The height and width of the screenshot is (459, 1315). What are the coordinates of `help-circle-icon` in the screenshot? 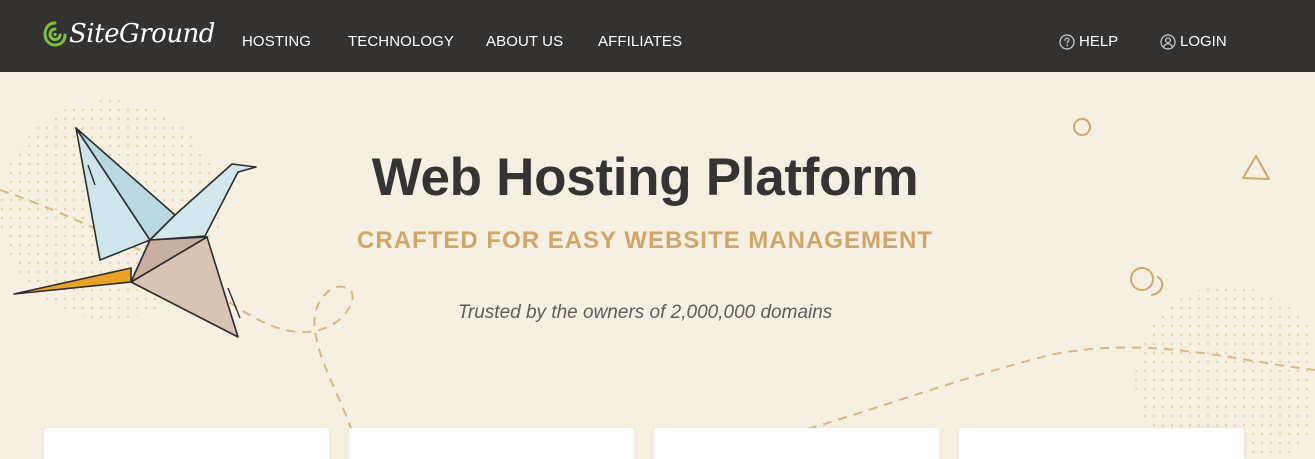 It's located at (1067, 42).